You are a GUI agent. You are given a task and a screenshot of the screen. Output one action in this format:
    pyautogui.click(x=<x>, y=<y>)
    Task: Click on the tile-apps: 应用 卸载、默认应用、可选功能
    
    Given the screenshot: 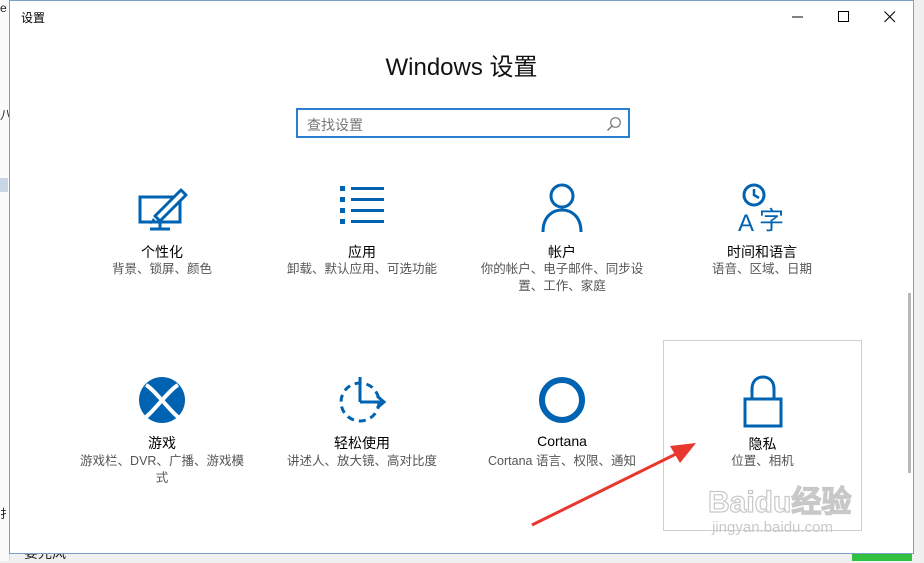 What is the action you would take?
    pyautogui.click(x=362, y=264)
    